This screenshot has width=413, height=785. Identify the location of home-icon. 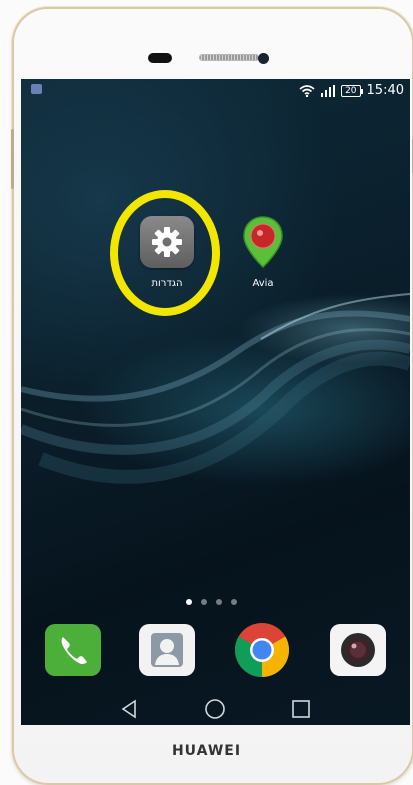
(215, 709).